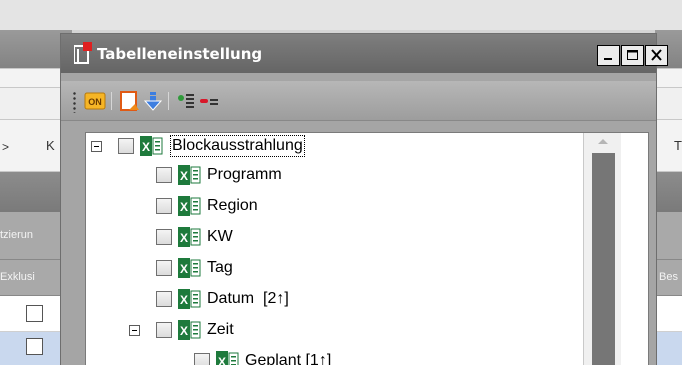 This screenshot has width=682, height=365. I want to click on dialog-toolbar: ON, so click(358, 101).